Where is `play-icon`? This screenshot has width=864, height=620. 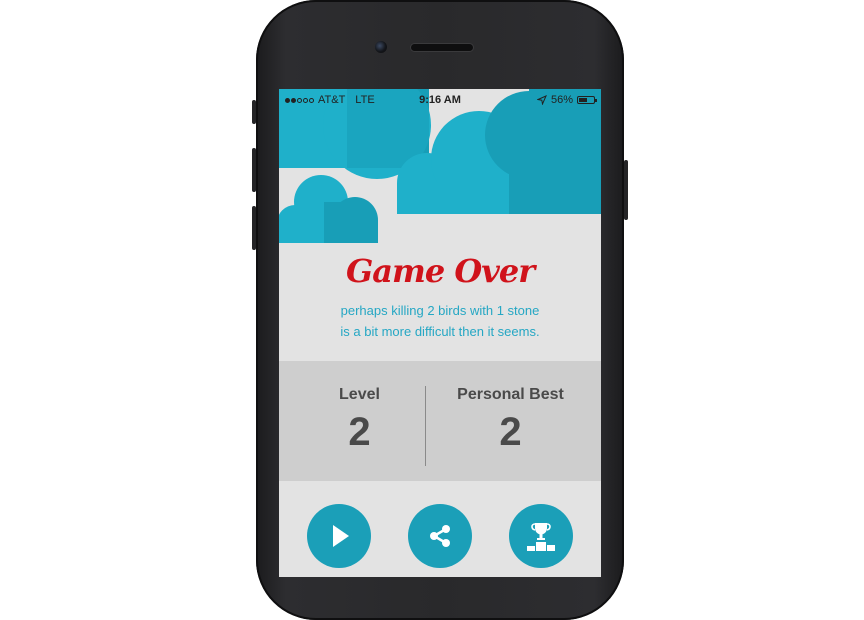 play-icon is located at coordinates (341, 536).